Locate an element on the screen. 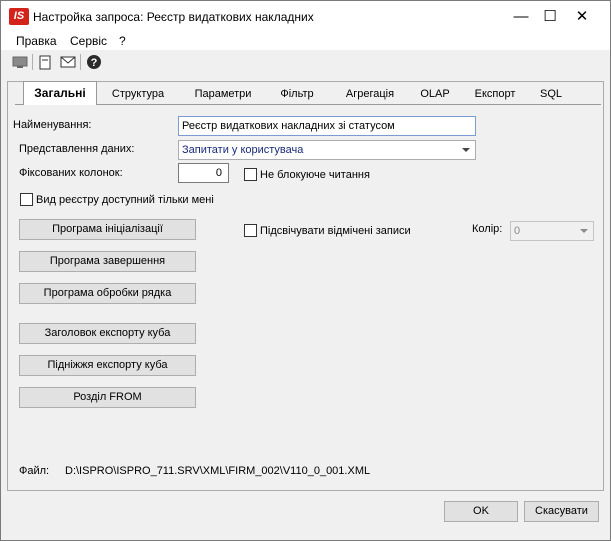 This screenshot has height=541, width=611. tab-sql: SQL is located at coordinates (551, 94).